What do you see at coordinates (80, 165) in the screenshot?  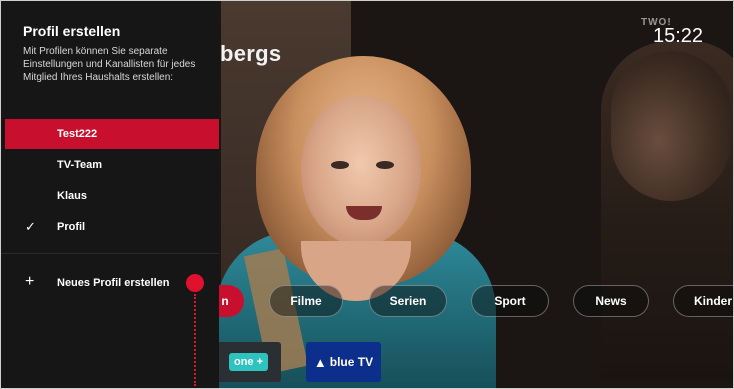 I see `profile-label: TV-Team` at bounding box center [80, 165].